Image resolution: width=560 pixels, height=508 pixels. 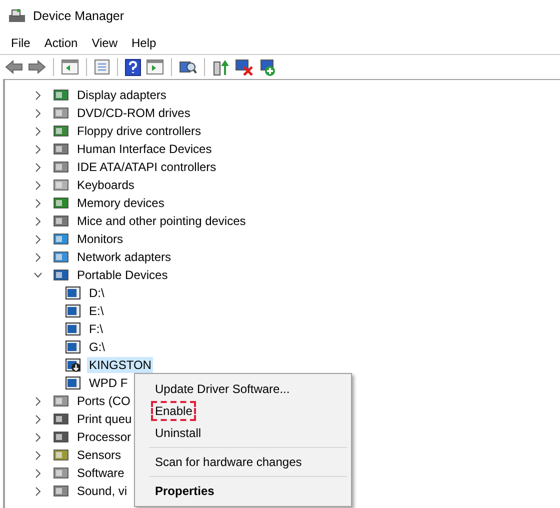 What do you see at coordinates (96, 293) in the screenshot?
I see `tree-item: D:\` at bounding box center [96, 293].